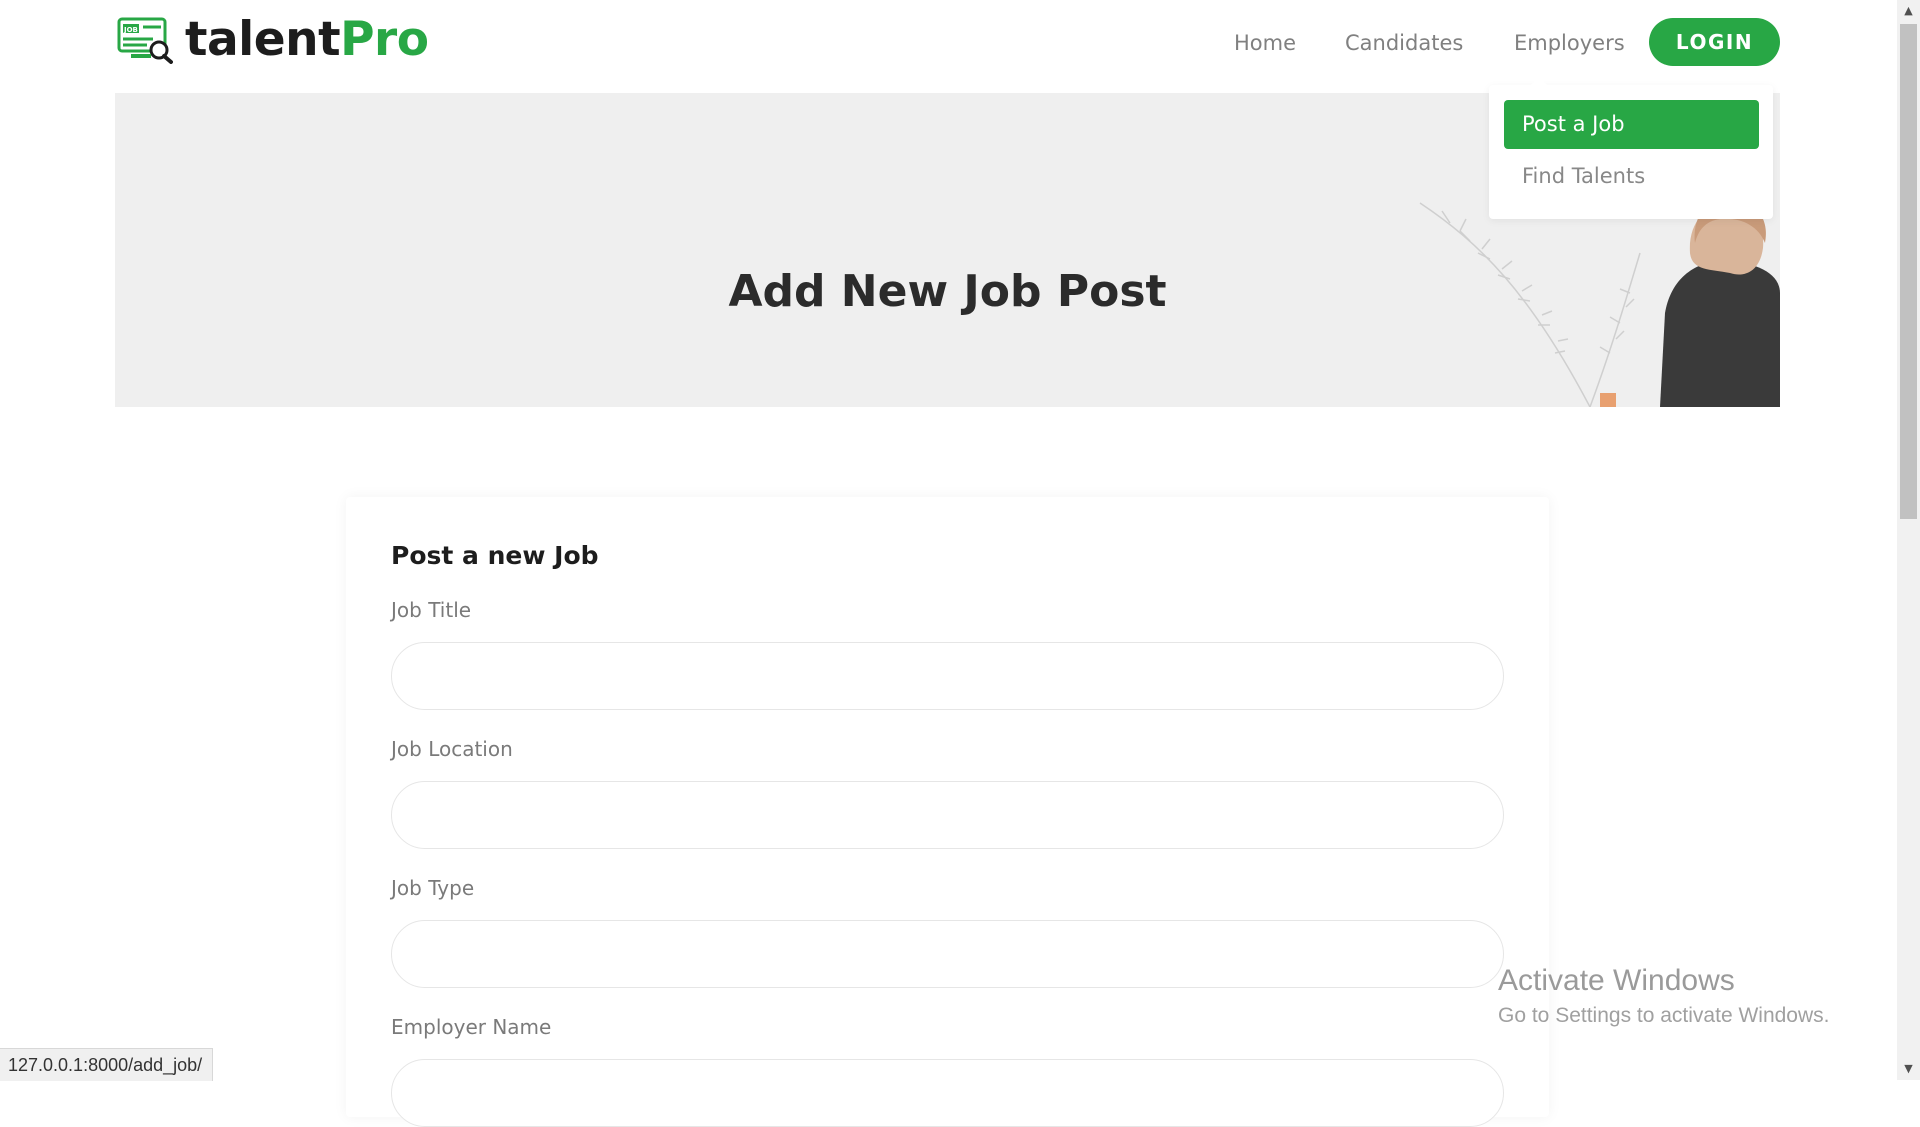 The height and width of the screenshot is (1127, 1920). I want to click on brand-name-part2: Pro, so click(384, 39).